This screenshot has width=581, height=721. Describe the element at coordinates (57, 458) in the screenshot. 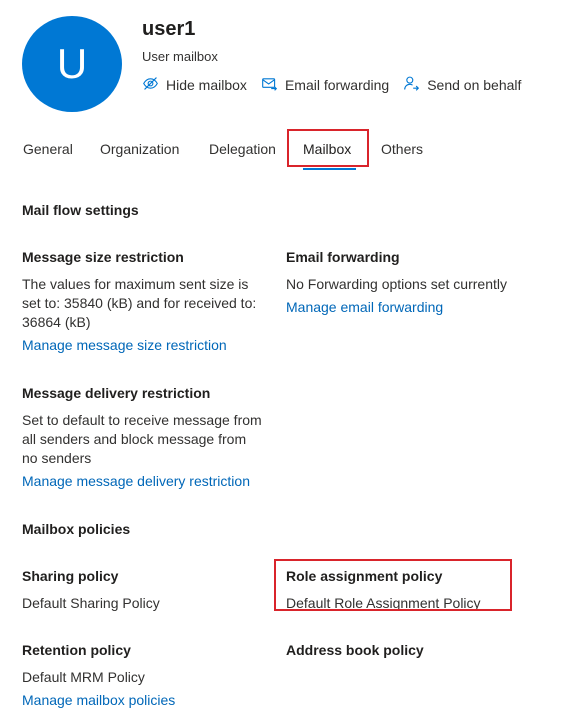

I see `message-delivery-line: no senders` at that location.